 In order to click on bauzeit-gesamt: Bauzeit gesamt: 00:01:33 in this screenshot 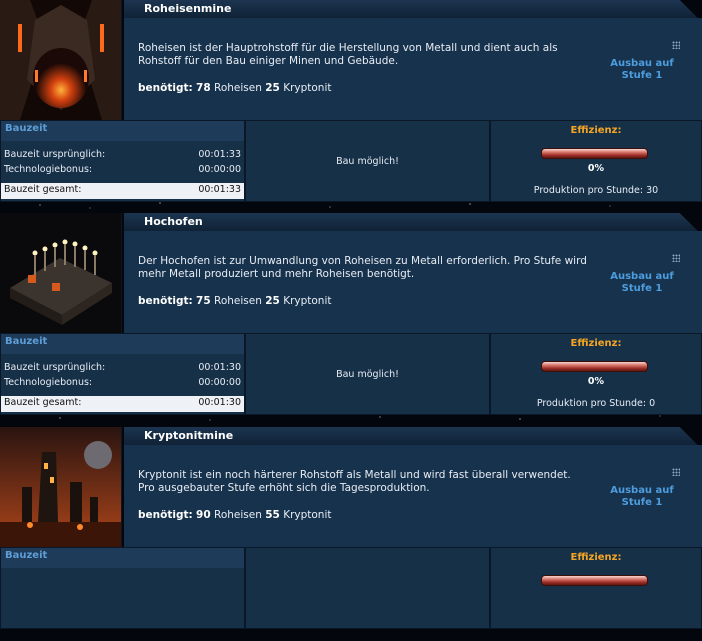, I will do `click(122, 191)`.